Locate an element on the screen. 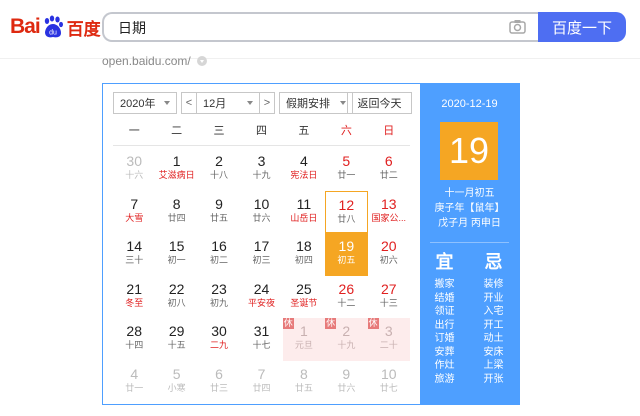 Image resolution: width=640 pixels, height=416 pixels. calendar-day-cell: 11 山岳日 is located at coordinates (304, 212).